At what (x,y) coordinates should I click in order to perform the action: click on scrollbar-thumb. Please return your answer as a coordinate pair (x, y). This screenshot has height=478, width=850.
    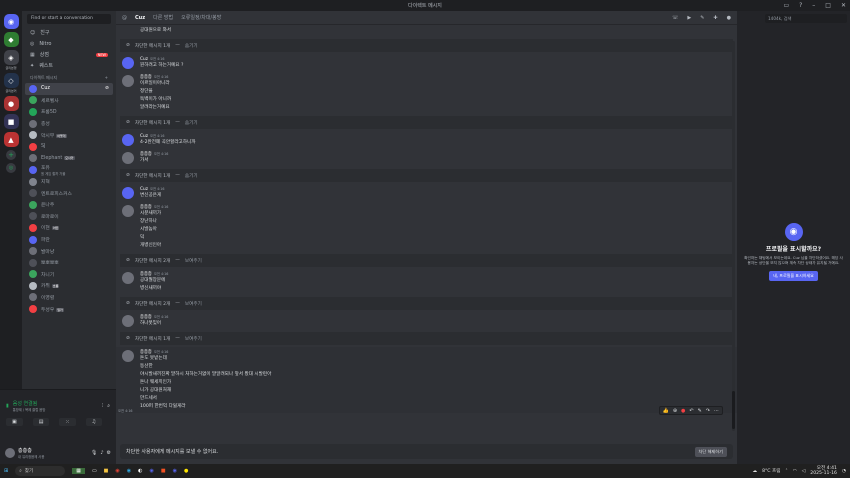
    Looking at the image, I should click on (733, 410).